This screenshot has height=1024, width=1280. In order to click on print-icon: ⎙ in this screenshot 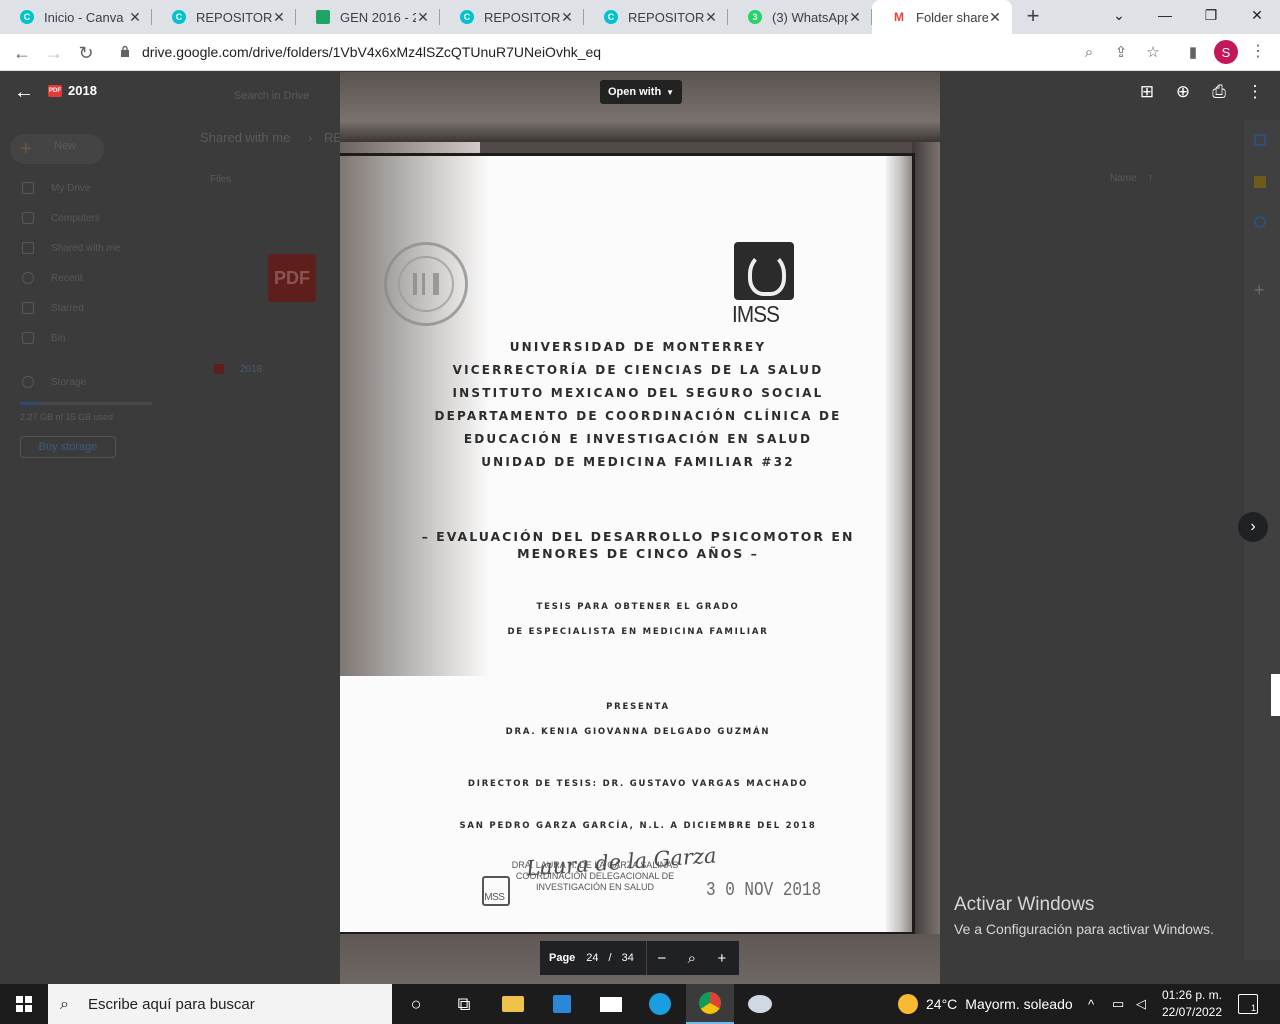, I will do `click(1219, 93)`.